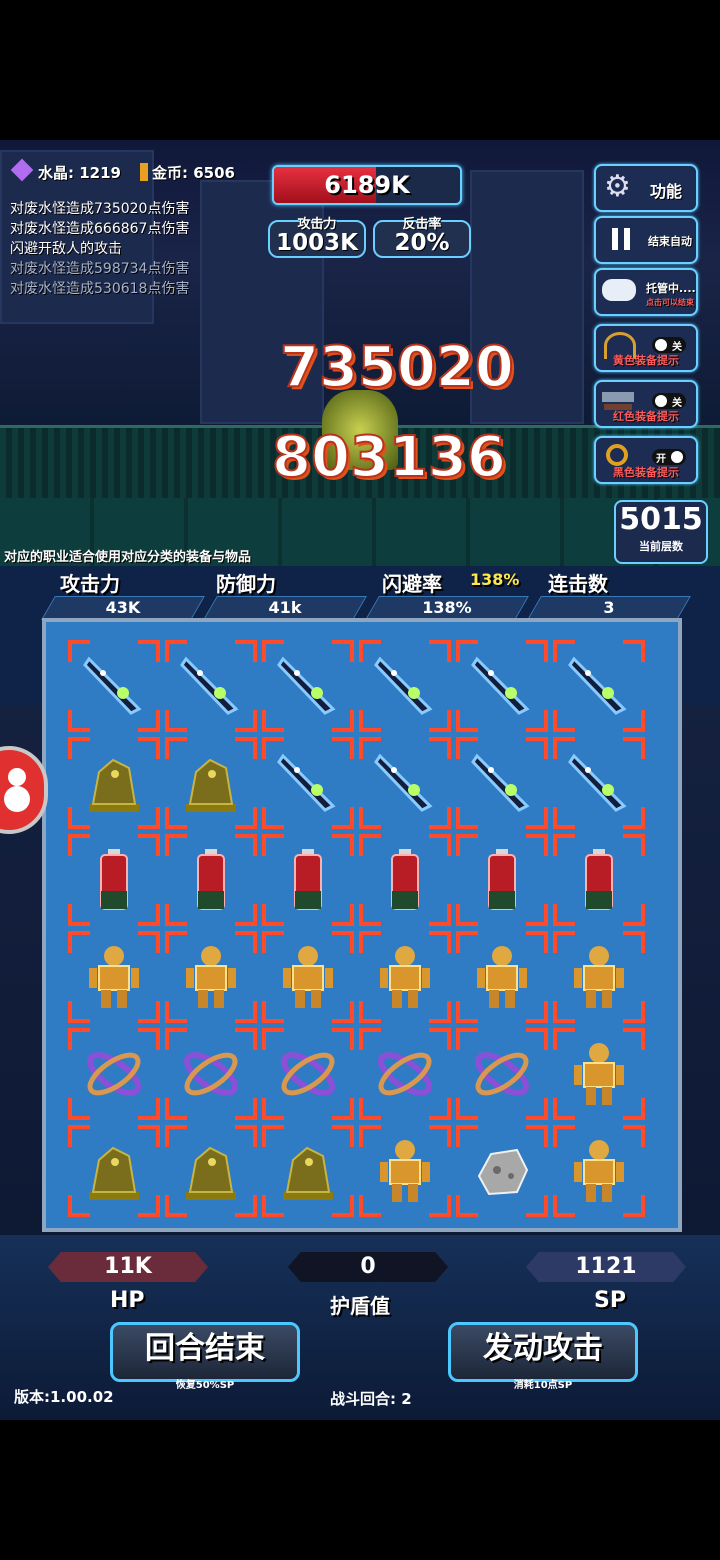  I want to click on floor-label: 当前层数, so click(661, 546).